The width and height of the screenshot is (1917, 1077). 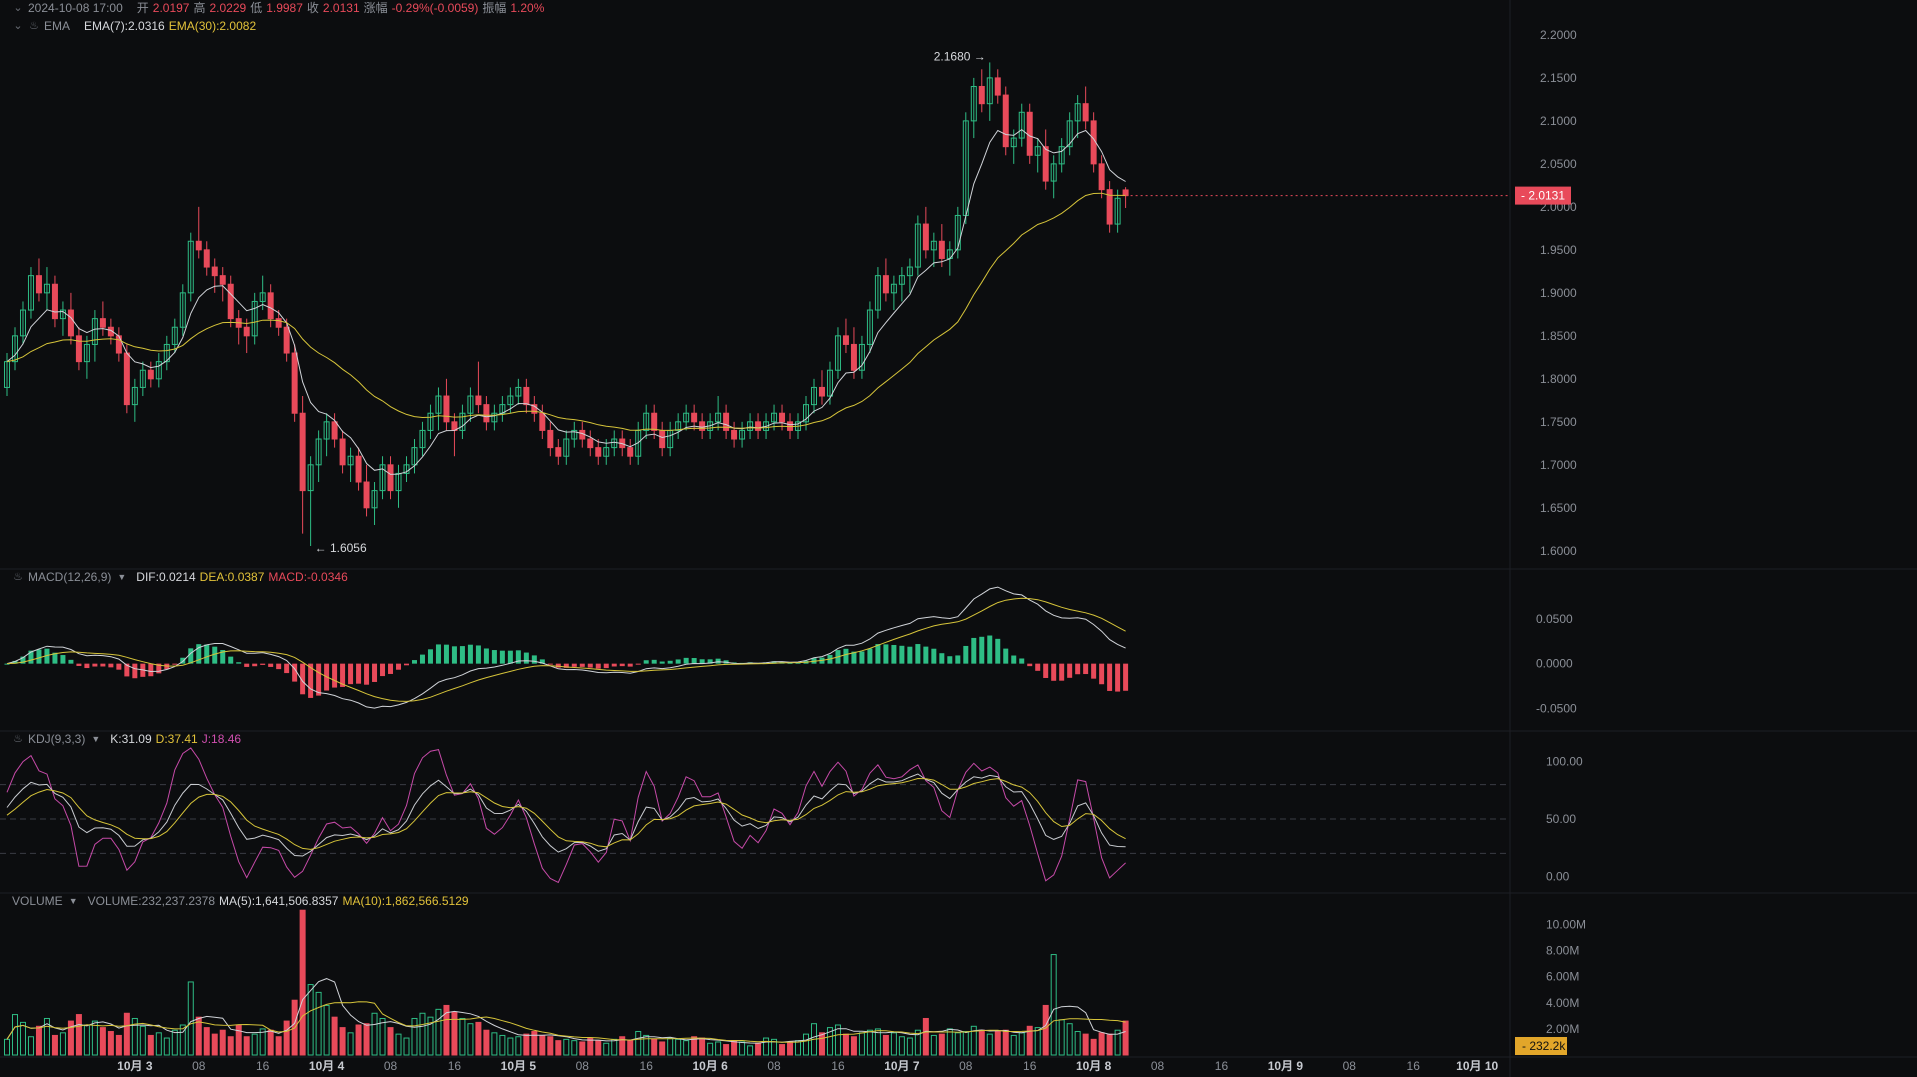 What do you see at coordinates (1558, 164) in the screenshot?
I see `price-axis-tick: 2.0500` at bounding box center [1558, 164].